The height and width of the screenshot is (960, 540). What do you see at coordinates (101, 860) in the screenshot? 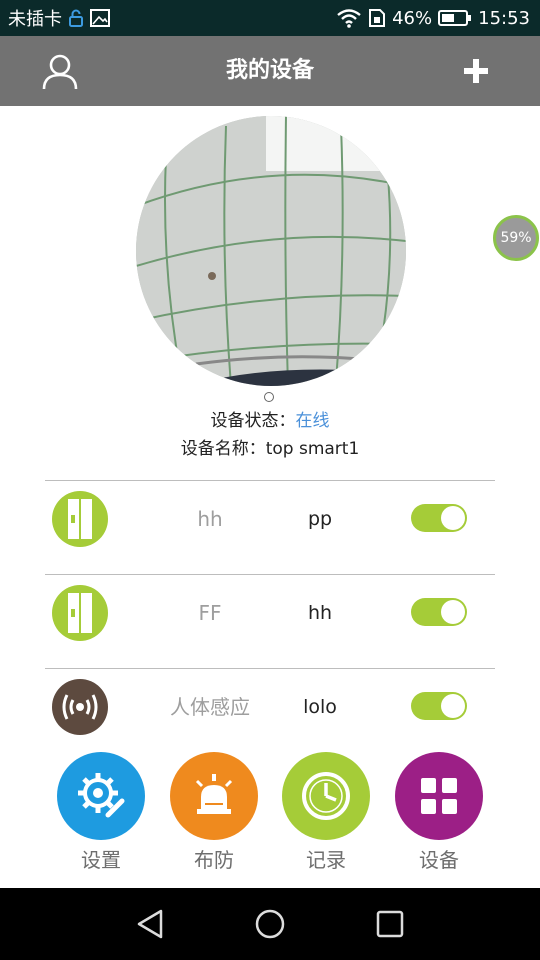
I see `nav-label: 设置` at bounding box center [101, 860].